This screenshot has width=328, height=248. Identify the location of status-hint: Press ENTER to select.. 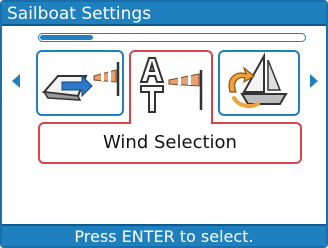
(164, 235).